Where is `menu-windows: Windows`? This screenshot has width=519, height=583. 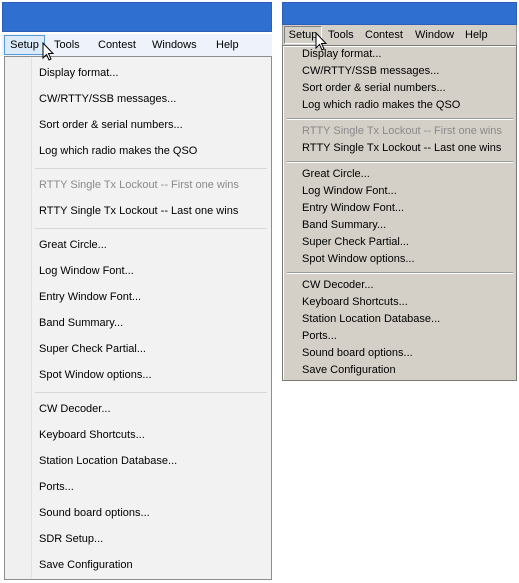 menu-windows: Windows is located at coordinates (174, 45).